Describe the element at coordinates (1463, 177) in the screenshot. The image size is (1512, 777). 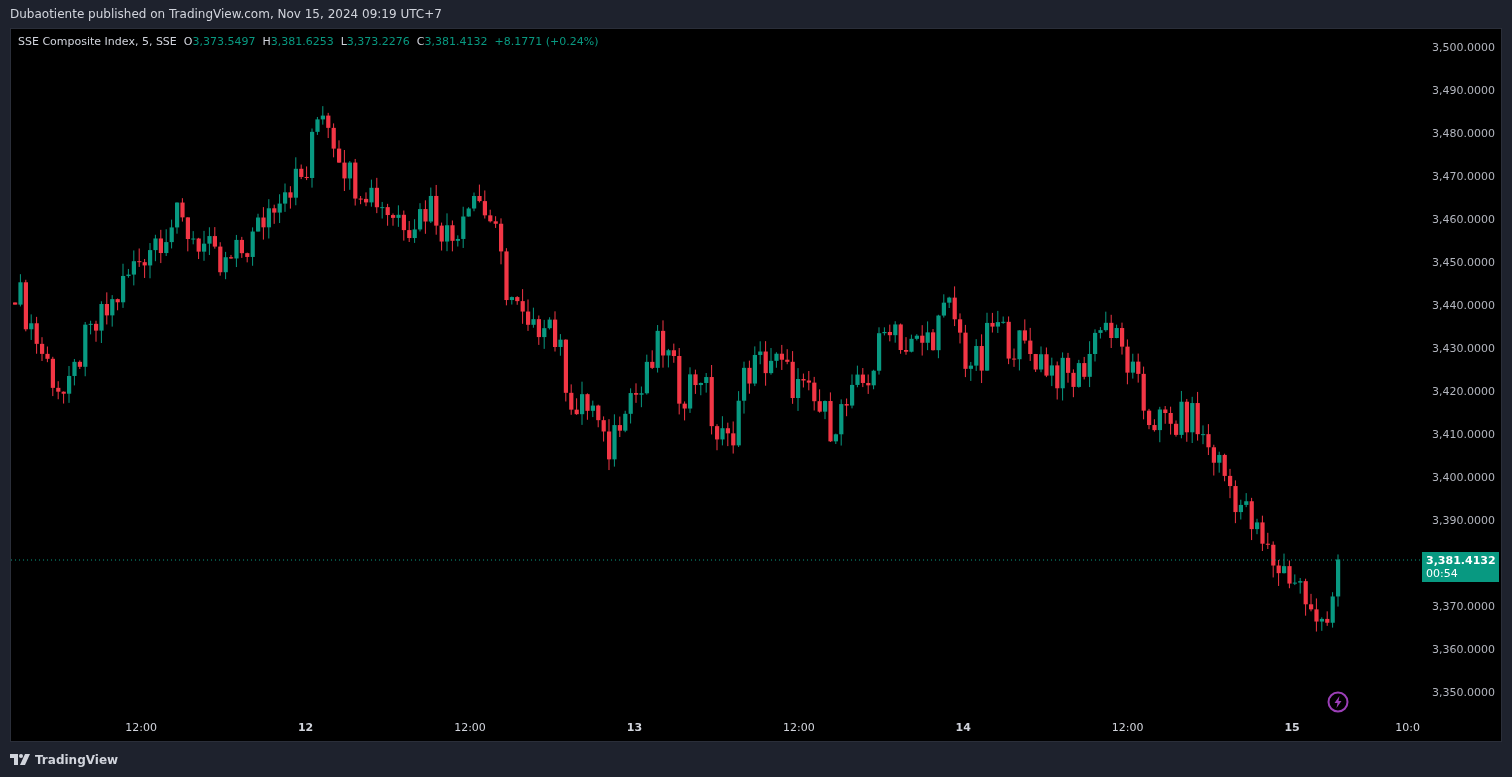
I see `price-tick: 3,470.0000` at that location.